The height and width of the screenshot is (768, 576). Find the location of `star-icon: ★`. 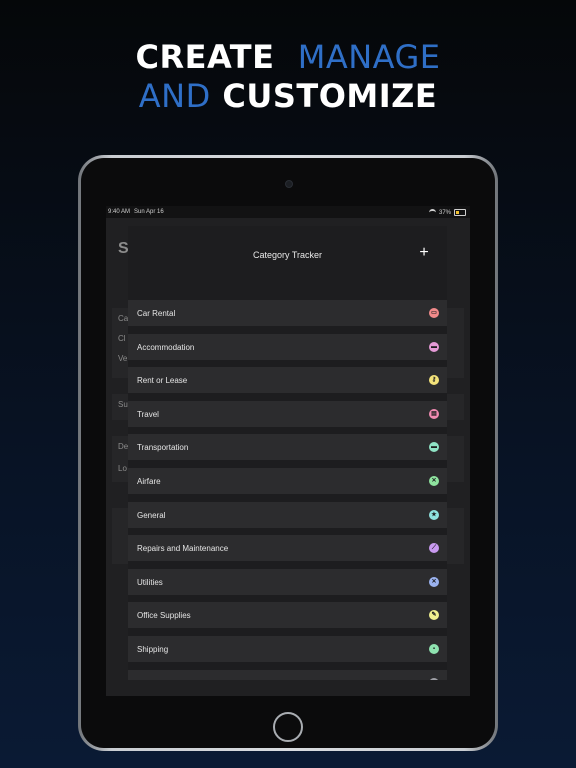

star-icon: ★ is located at coordinates (434, 514).